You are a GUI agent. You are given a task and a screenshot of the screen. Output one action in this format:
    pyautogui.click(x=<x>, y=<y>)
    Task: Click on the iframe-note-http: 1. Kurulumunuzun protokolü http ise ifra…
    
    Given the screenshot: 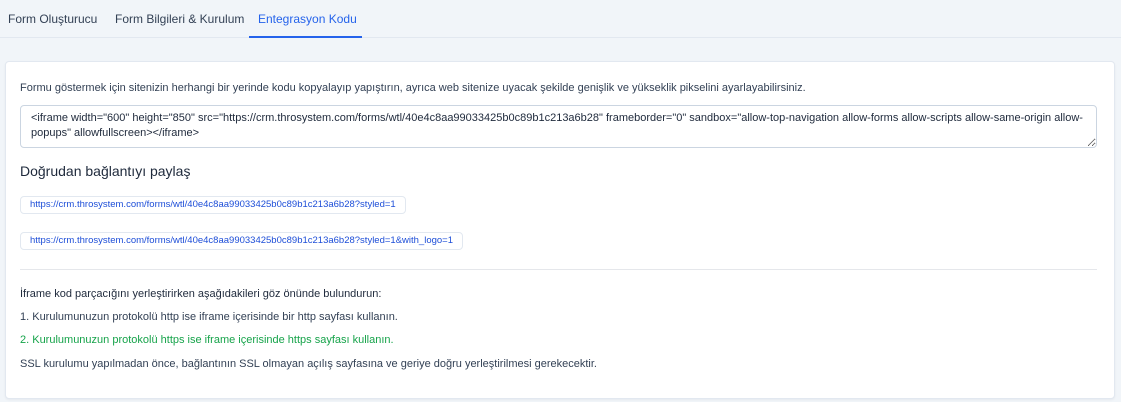 What is the action you would take?
    pyautogui.click(x=209, y=317)
    